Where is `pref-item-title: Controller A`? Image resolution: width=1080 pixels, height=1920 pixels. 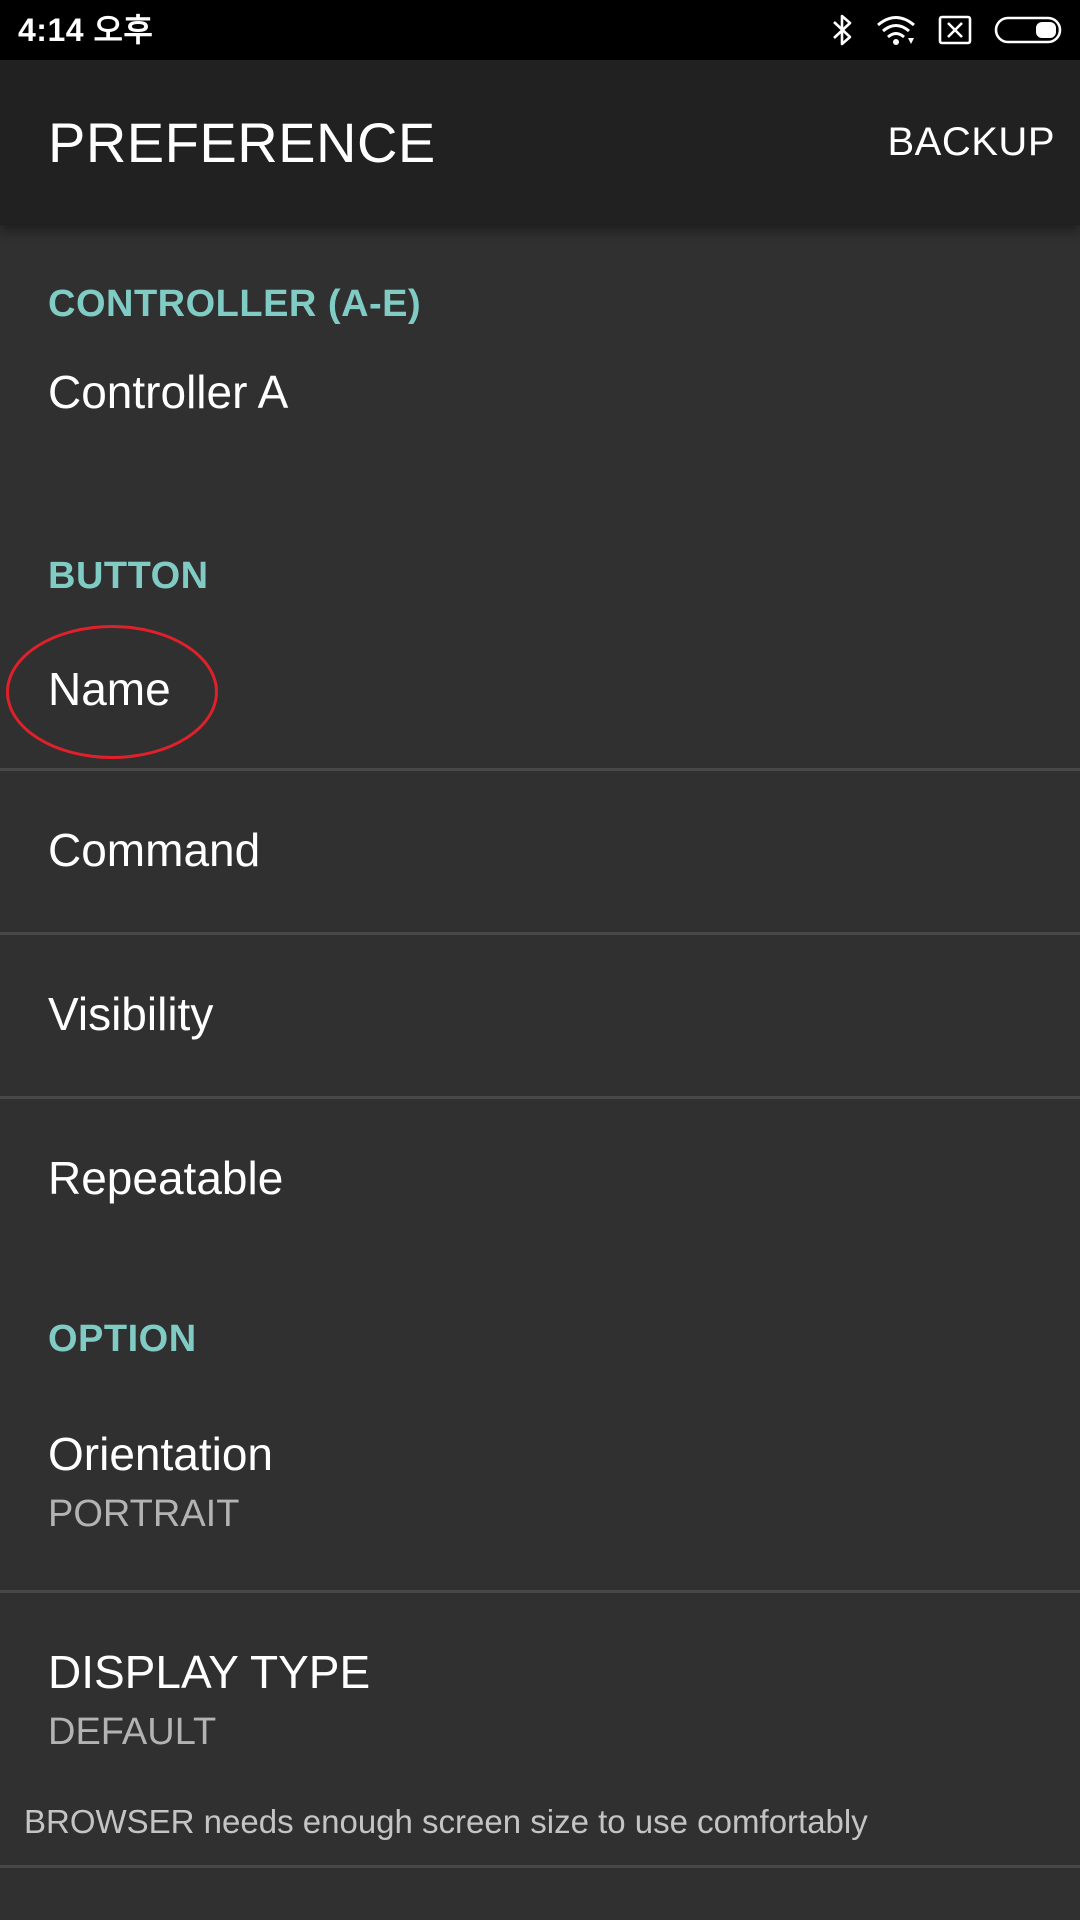 pref-item-title: Controller A is located at coordinates (168, 392).